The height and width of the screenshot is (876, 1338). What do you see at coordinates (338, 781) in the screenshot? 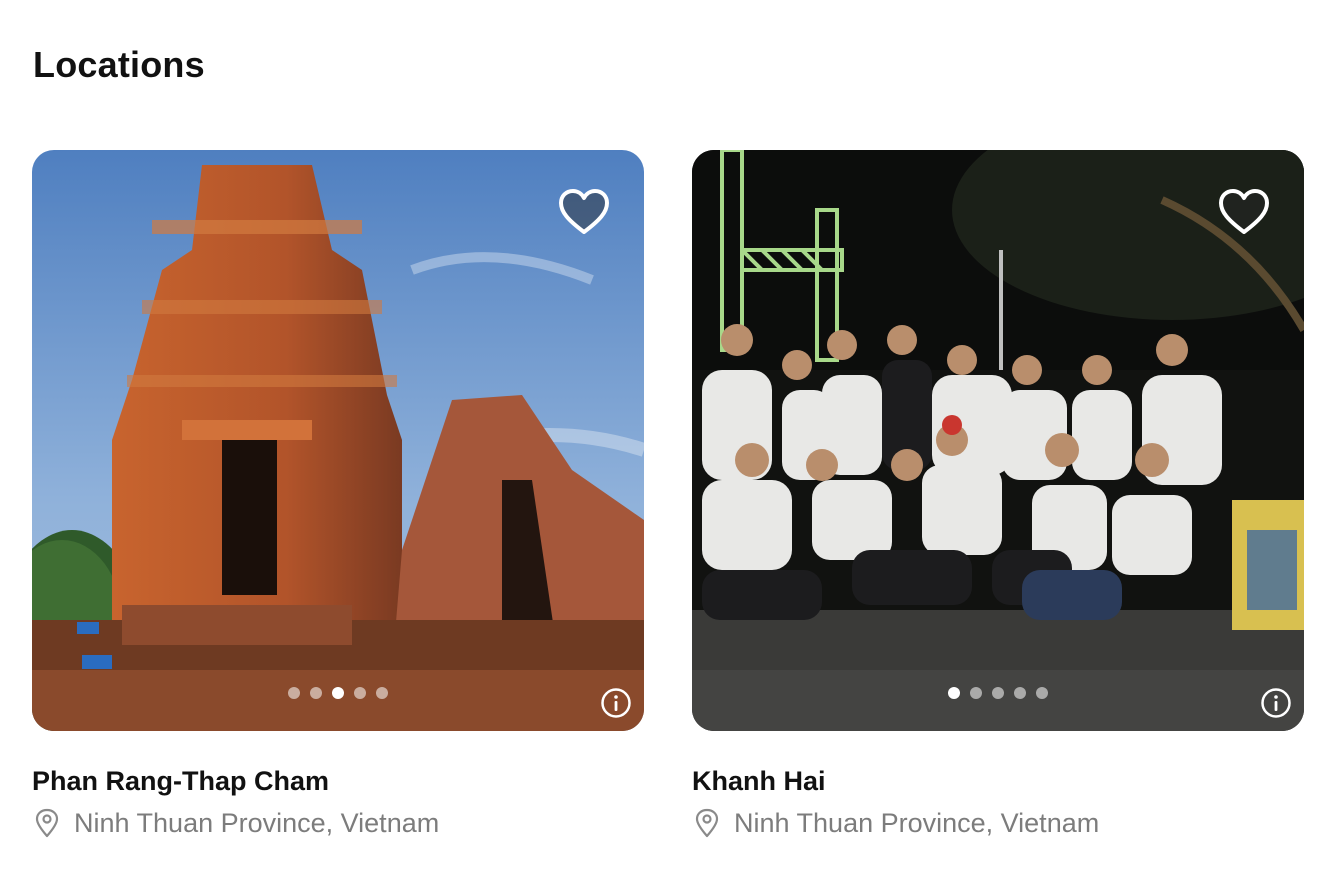
I see `location-title: Phan Rang-Thap Cham` at bounding box center [338, 781].